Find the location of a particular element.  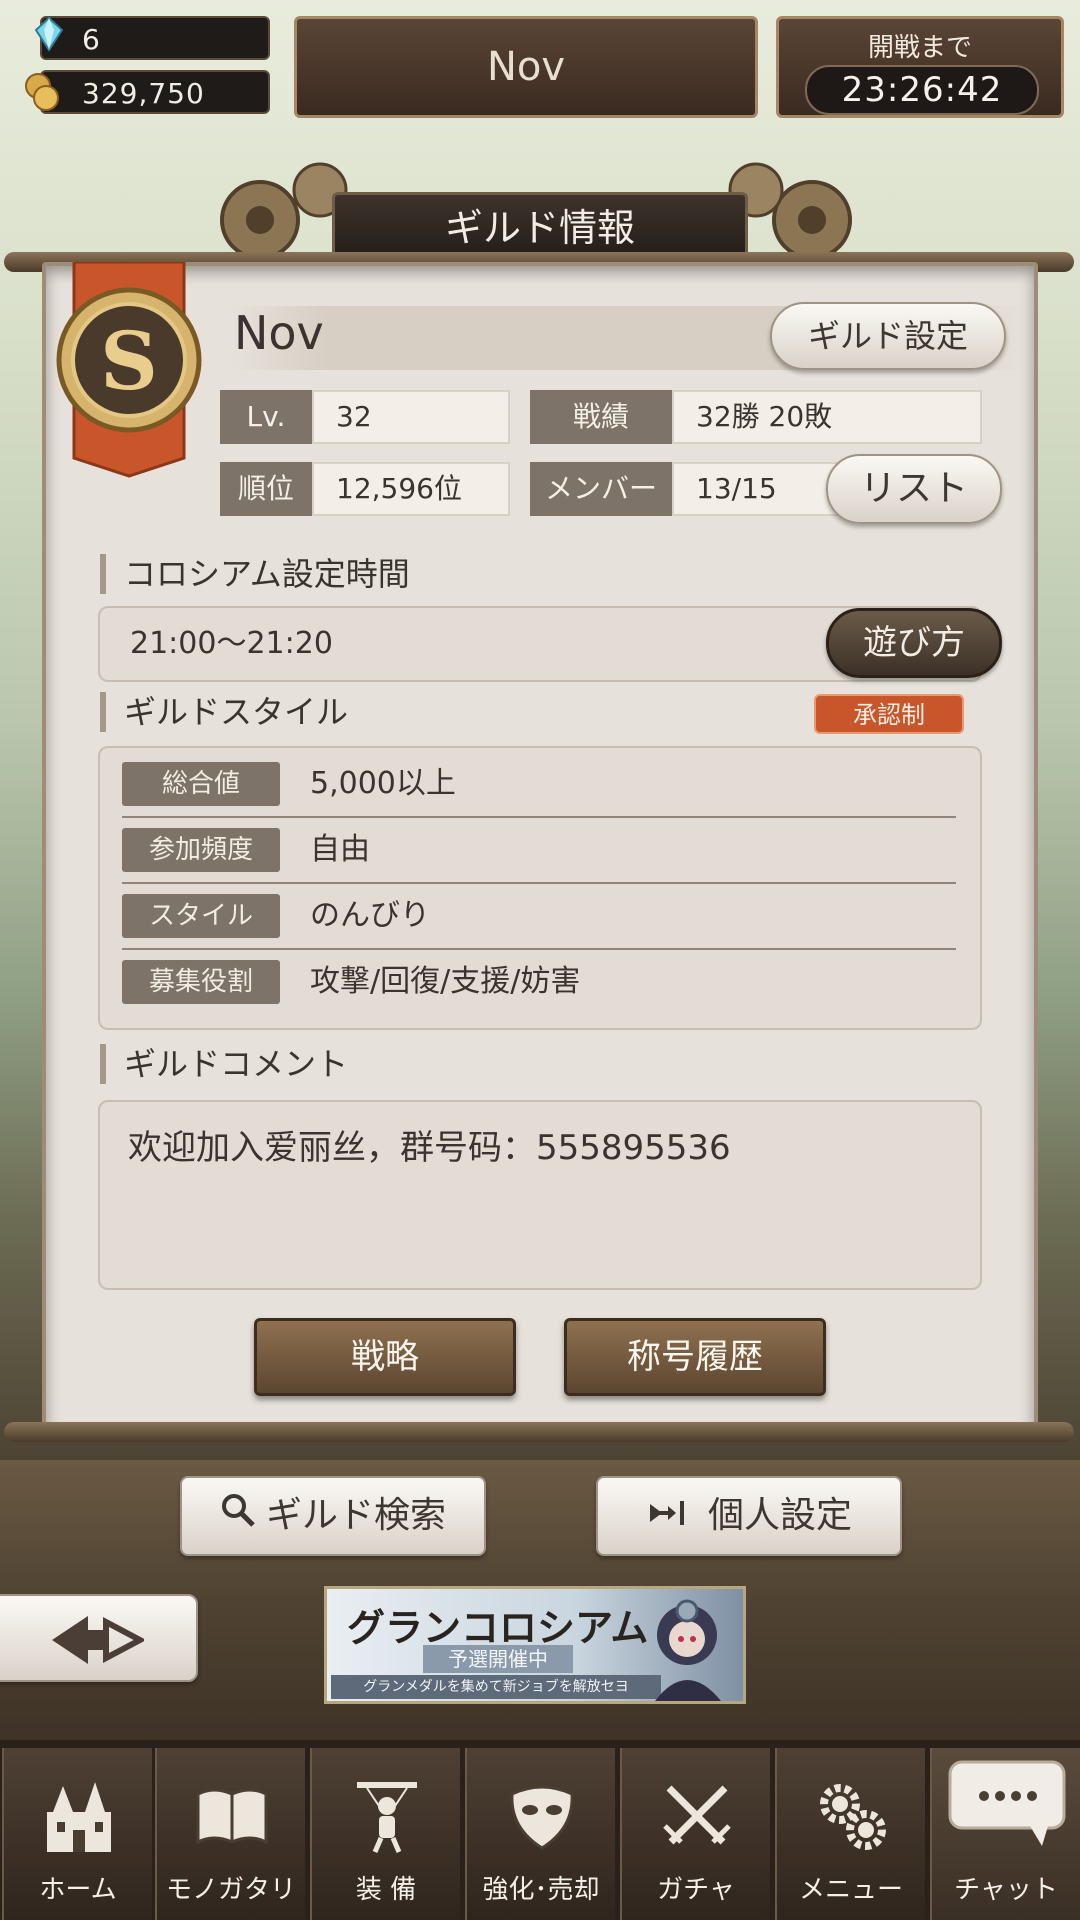

swords-icon is located at coordinates (697, 1816).